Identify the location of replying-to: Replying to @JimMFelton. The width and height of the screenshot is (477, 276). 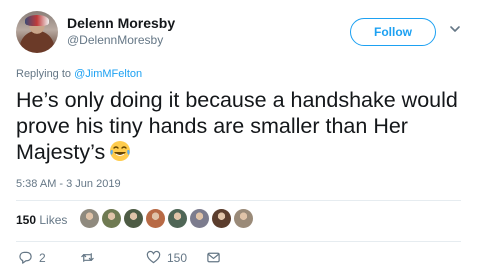
(79, 74).